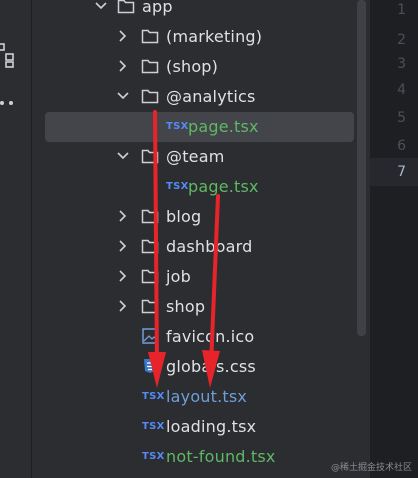  I want to click on arrow-analytics-to-layout, so click(157, 249).